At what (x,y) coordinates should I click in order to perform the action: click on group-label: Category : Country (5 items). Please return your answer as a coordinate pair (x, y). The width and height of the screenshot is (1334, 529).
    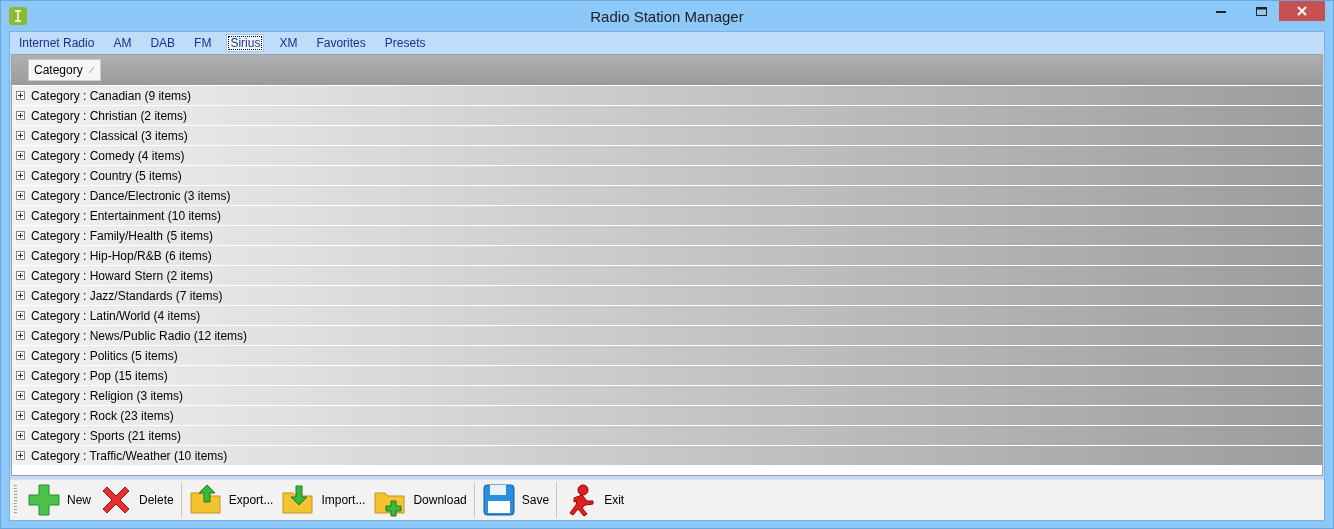
    Looking at the image, I should click on (106, 175).